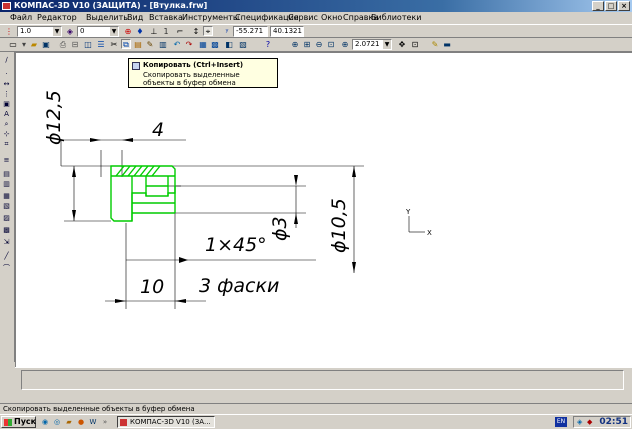  Describe the element at coordinates (415, 44) in the screenshot. I see `show-all-icon: ⊡` at that location.